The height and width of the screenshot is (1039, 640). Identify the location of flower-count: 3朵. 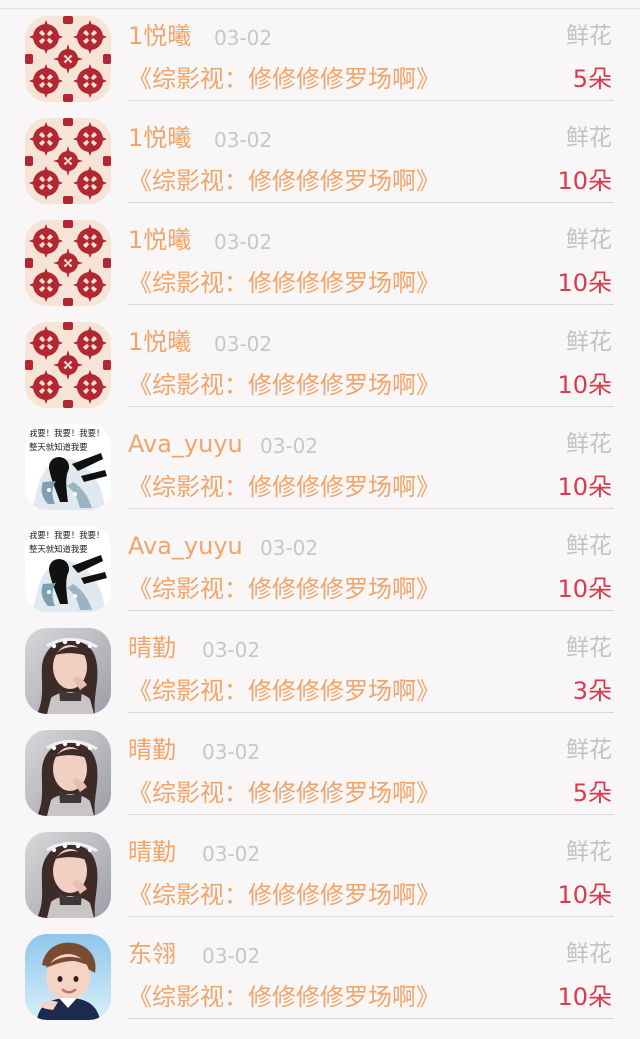
(592, 691).